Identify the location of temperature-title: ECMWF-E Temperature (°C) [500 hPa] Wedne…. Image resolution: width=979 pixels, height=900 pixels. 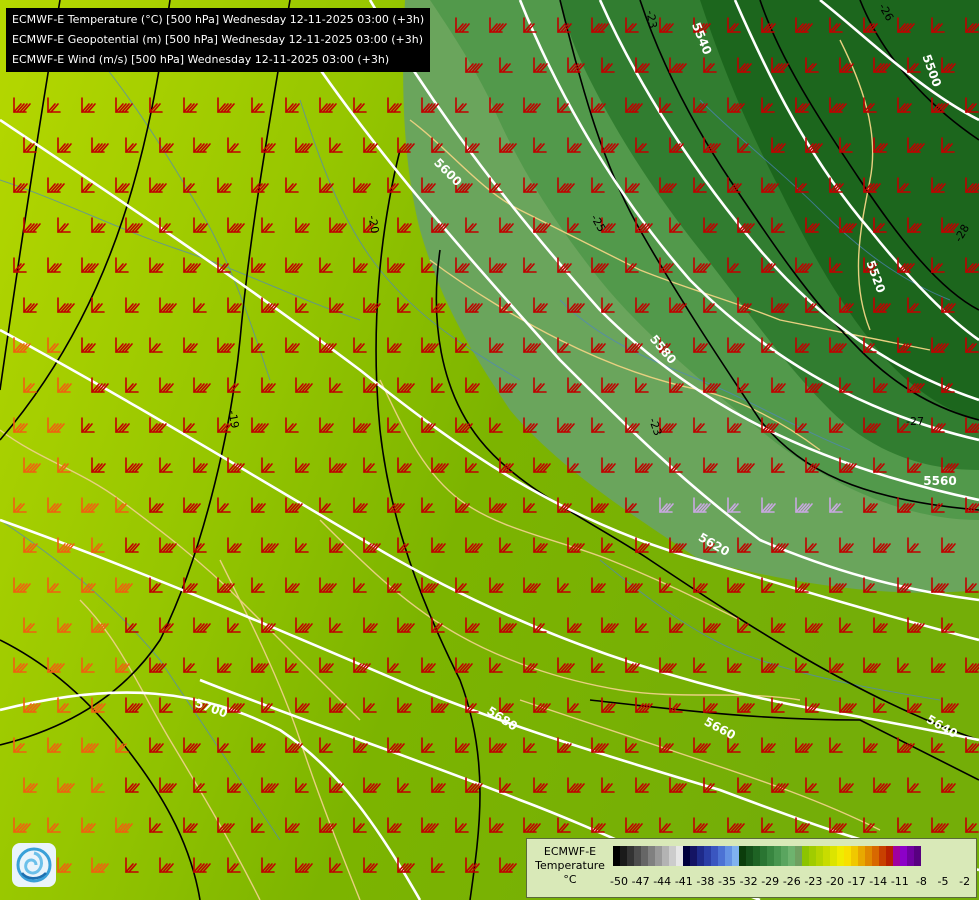
(218, 19).